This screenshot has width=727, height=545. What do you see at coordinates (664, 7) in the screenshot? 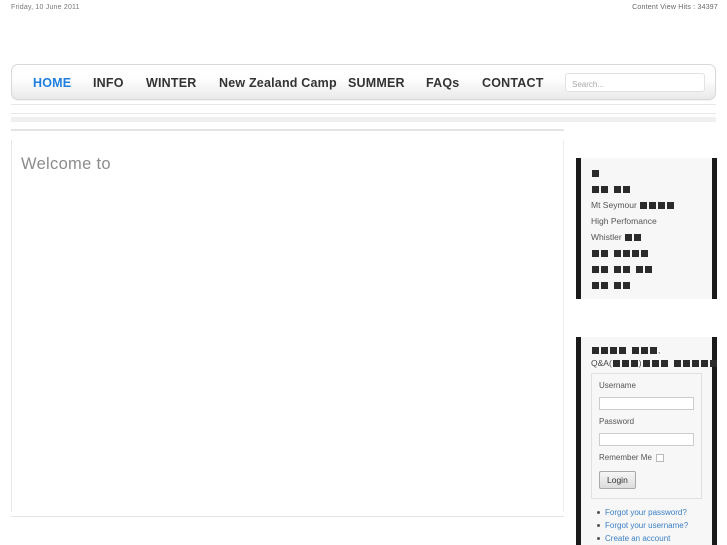
I see `content-view-hits-label: Content View Hits :` at bounding box center [664, 7].